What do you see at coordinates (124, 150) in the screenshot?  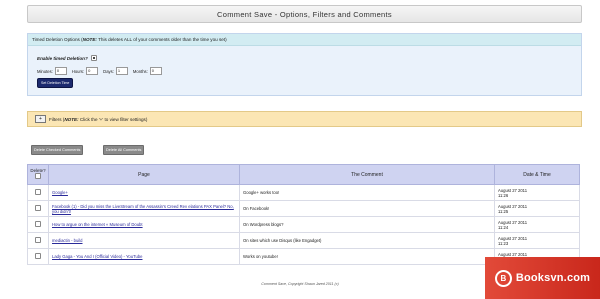 I see `delete-all-comments-button: Delete All Comments` at bounding box center [124, 150].